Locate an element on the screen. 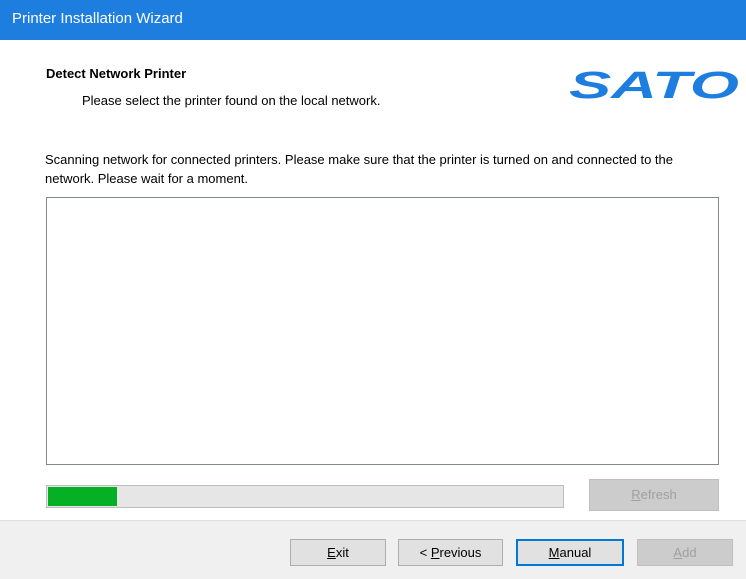  manual-button: Manual is located at coordinates (570, 552).